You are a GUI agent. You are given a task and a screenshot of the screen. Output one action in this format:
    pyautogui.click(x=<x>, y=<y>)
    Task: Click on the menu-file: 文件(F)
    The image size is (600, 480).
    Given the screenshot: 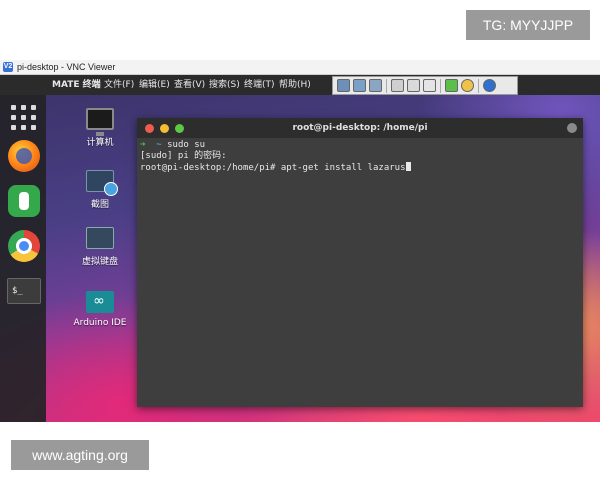 What is the action you would take?
    pyautogui.click(x=119, y=85)
    